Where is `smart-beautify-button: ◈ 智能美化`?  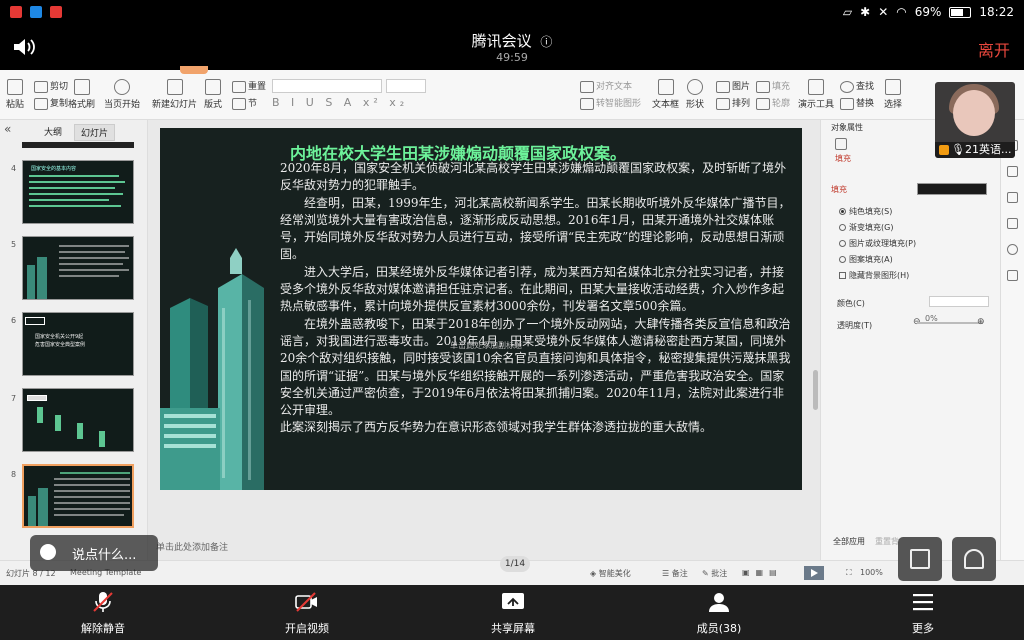
smart-beautify-button: ◈ 智能美化 is located at coordinates (610, 573).